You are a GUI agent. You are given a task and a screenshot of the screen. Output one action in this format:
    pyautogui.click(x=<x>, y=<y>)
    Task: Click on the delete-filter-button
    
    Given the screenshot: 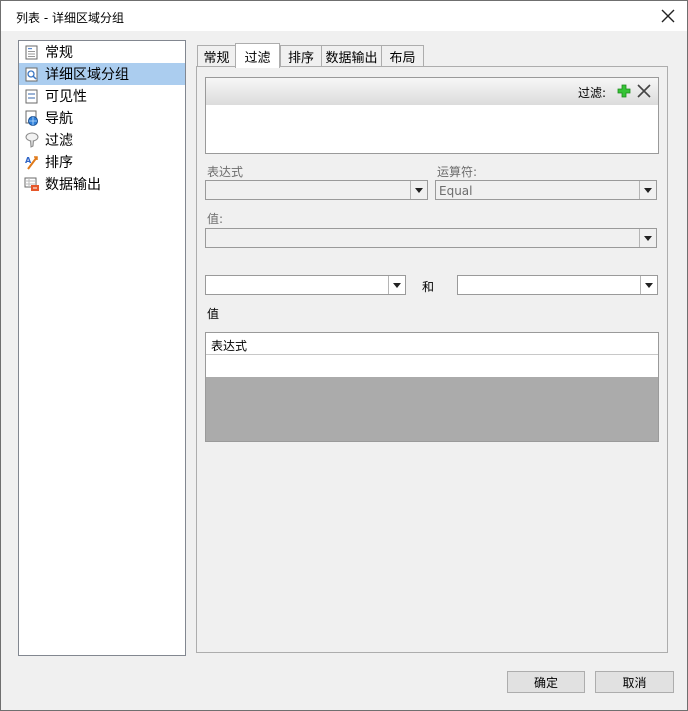 What is the action you would take?
    pyautogui.click(x=644, y=91)
    